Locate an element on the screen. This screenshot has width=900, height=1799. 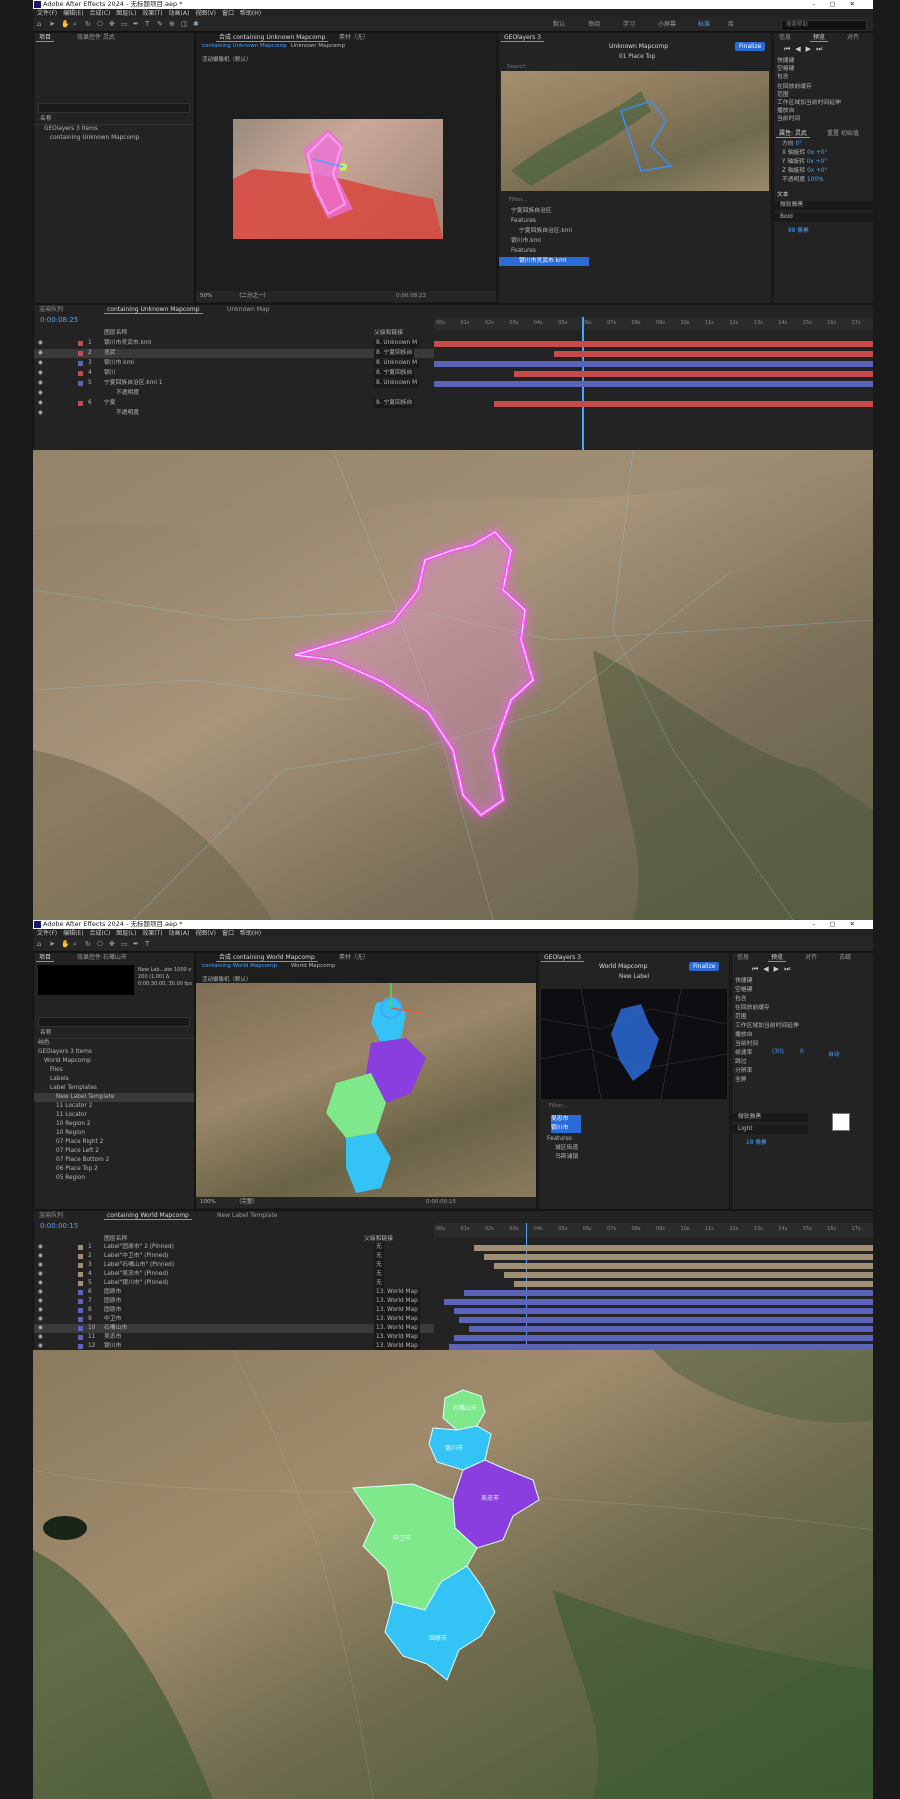
font-size-field: 18 像素 is located at coordinates (802, 1143).